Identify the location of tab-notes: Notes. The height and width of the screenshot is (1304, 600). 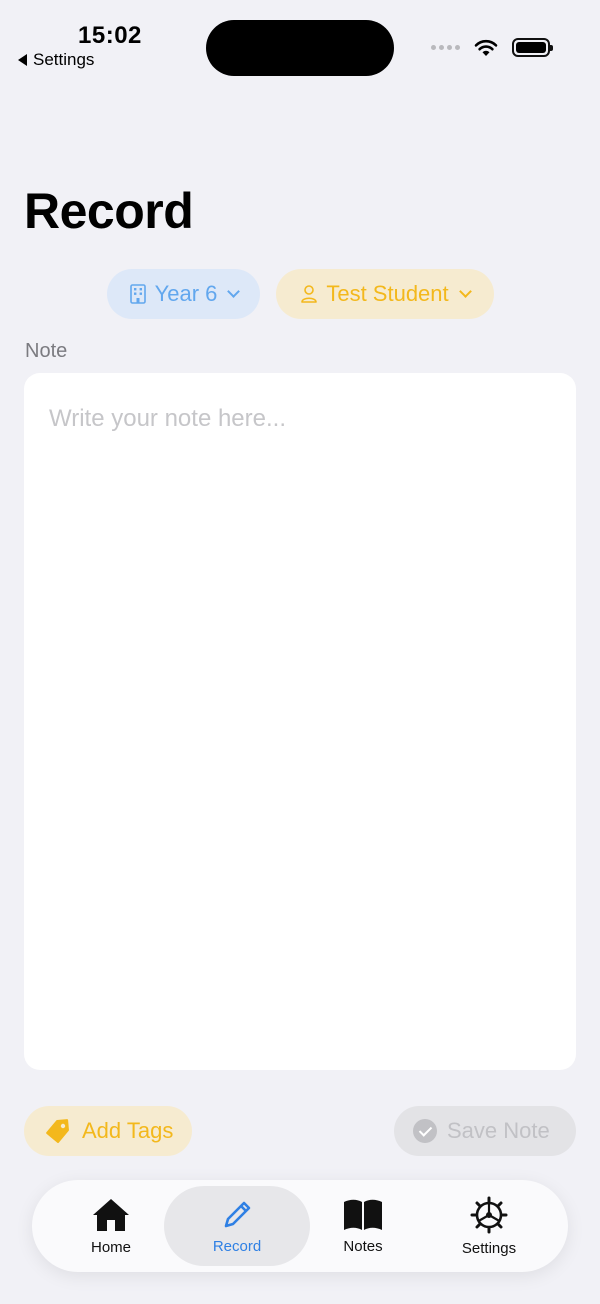
(363, 1226).